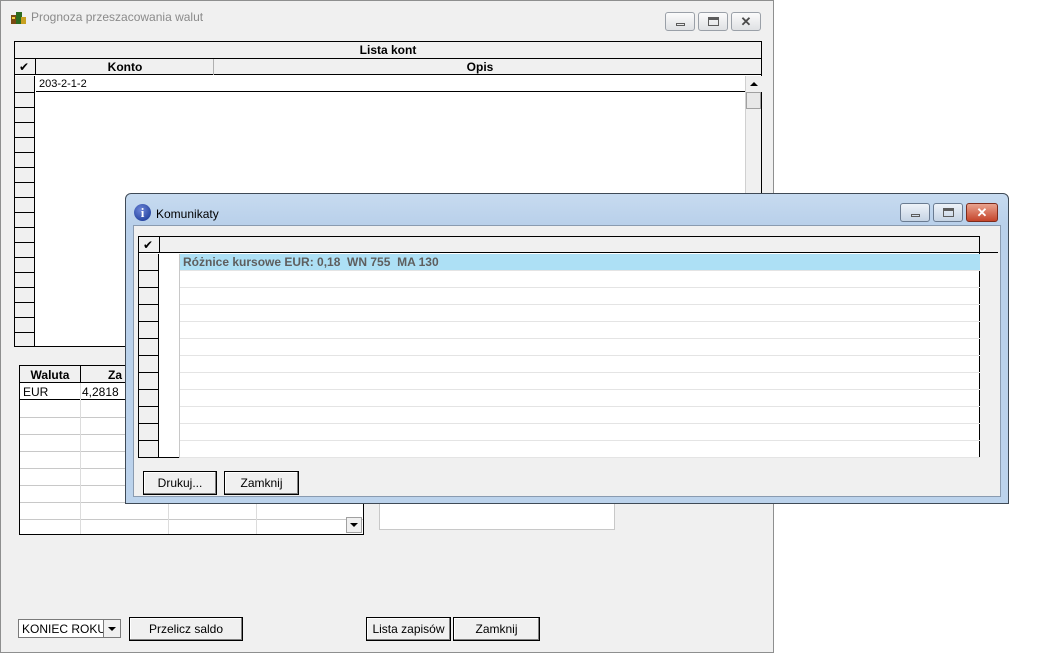 The image size is (1063, 653). I want to click on cell-waluta: EUR, so click(36, 392).